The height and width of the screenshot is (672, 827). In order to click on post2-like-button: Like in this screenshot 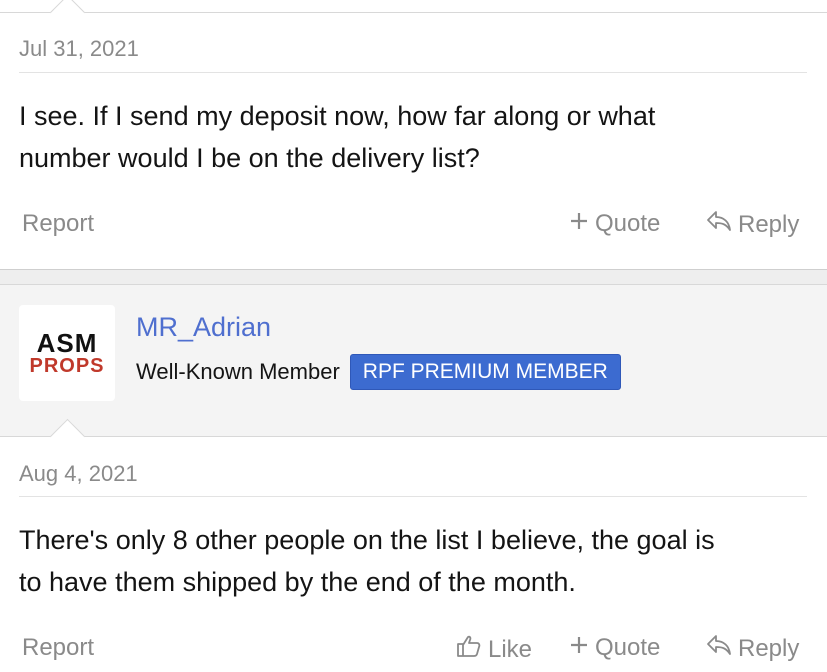, I will do `click(494, 649)`.